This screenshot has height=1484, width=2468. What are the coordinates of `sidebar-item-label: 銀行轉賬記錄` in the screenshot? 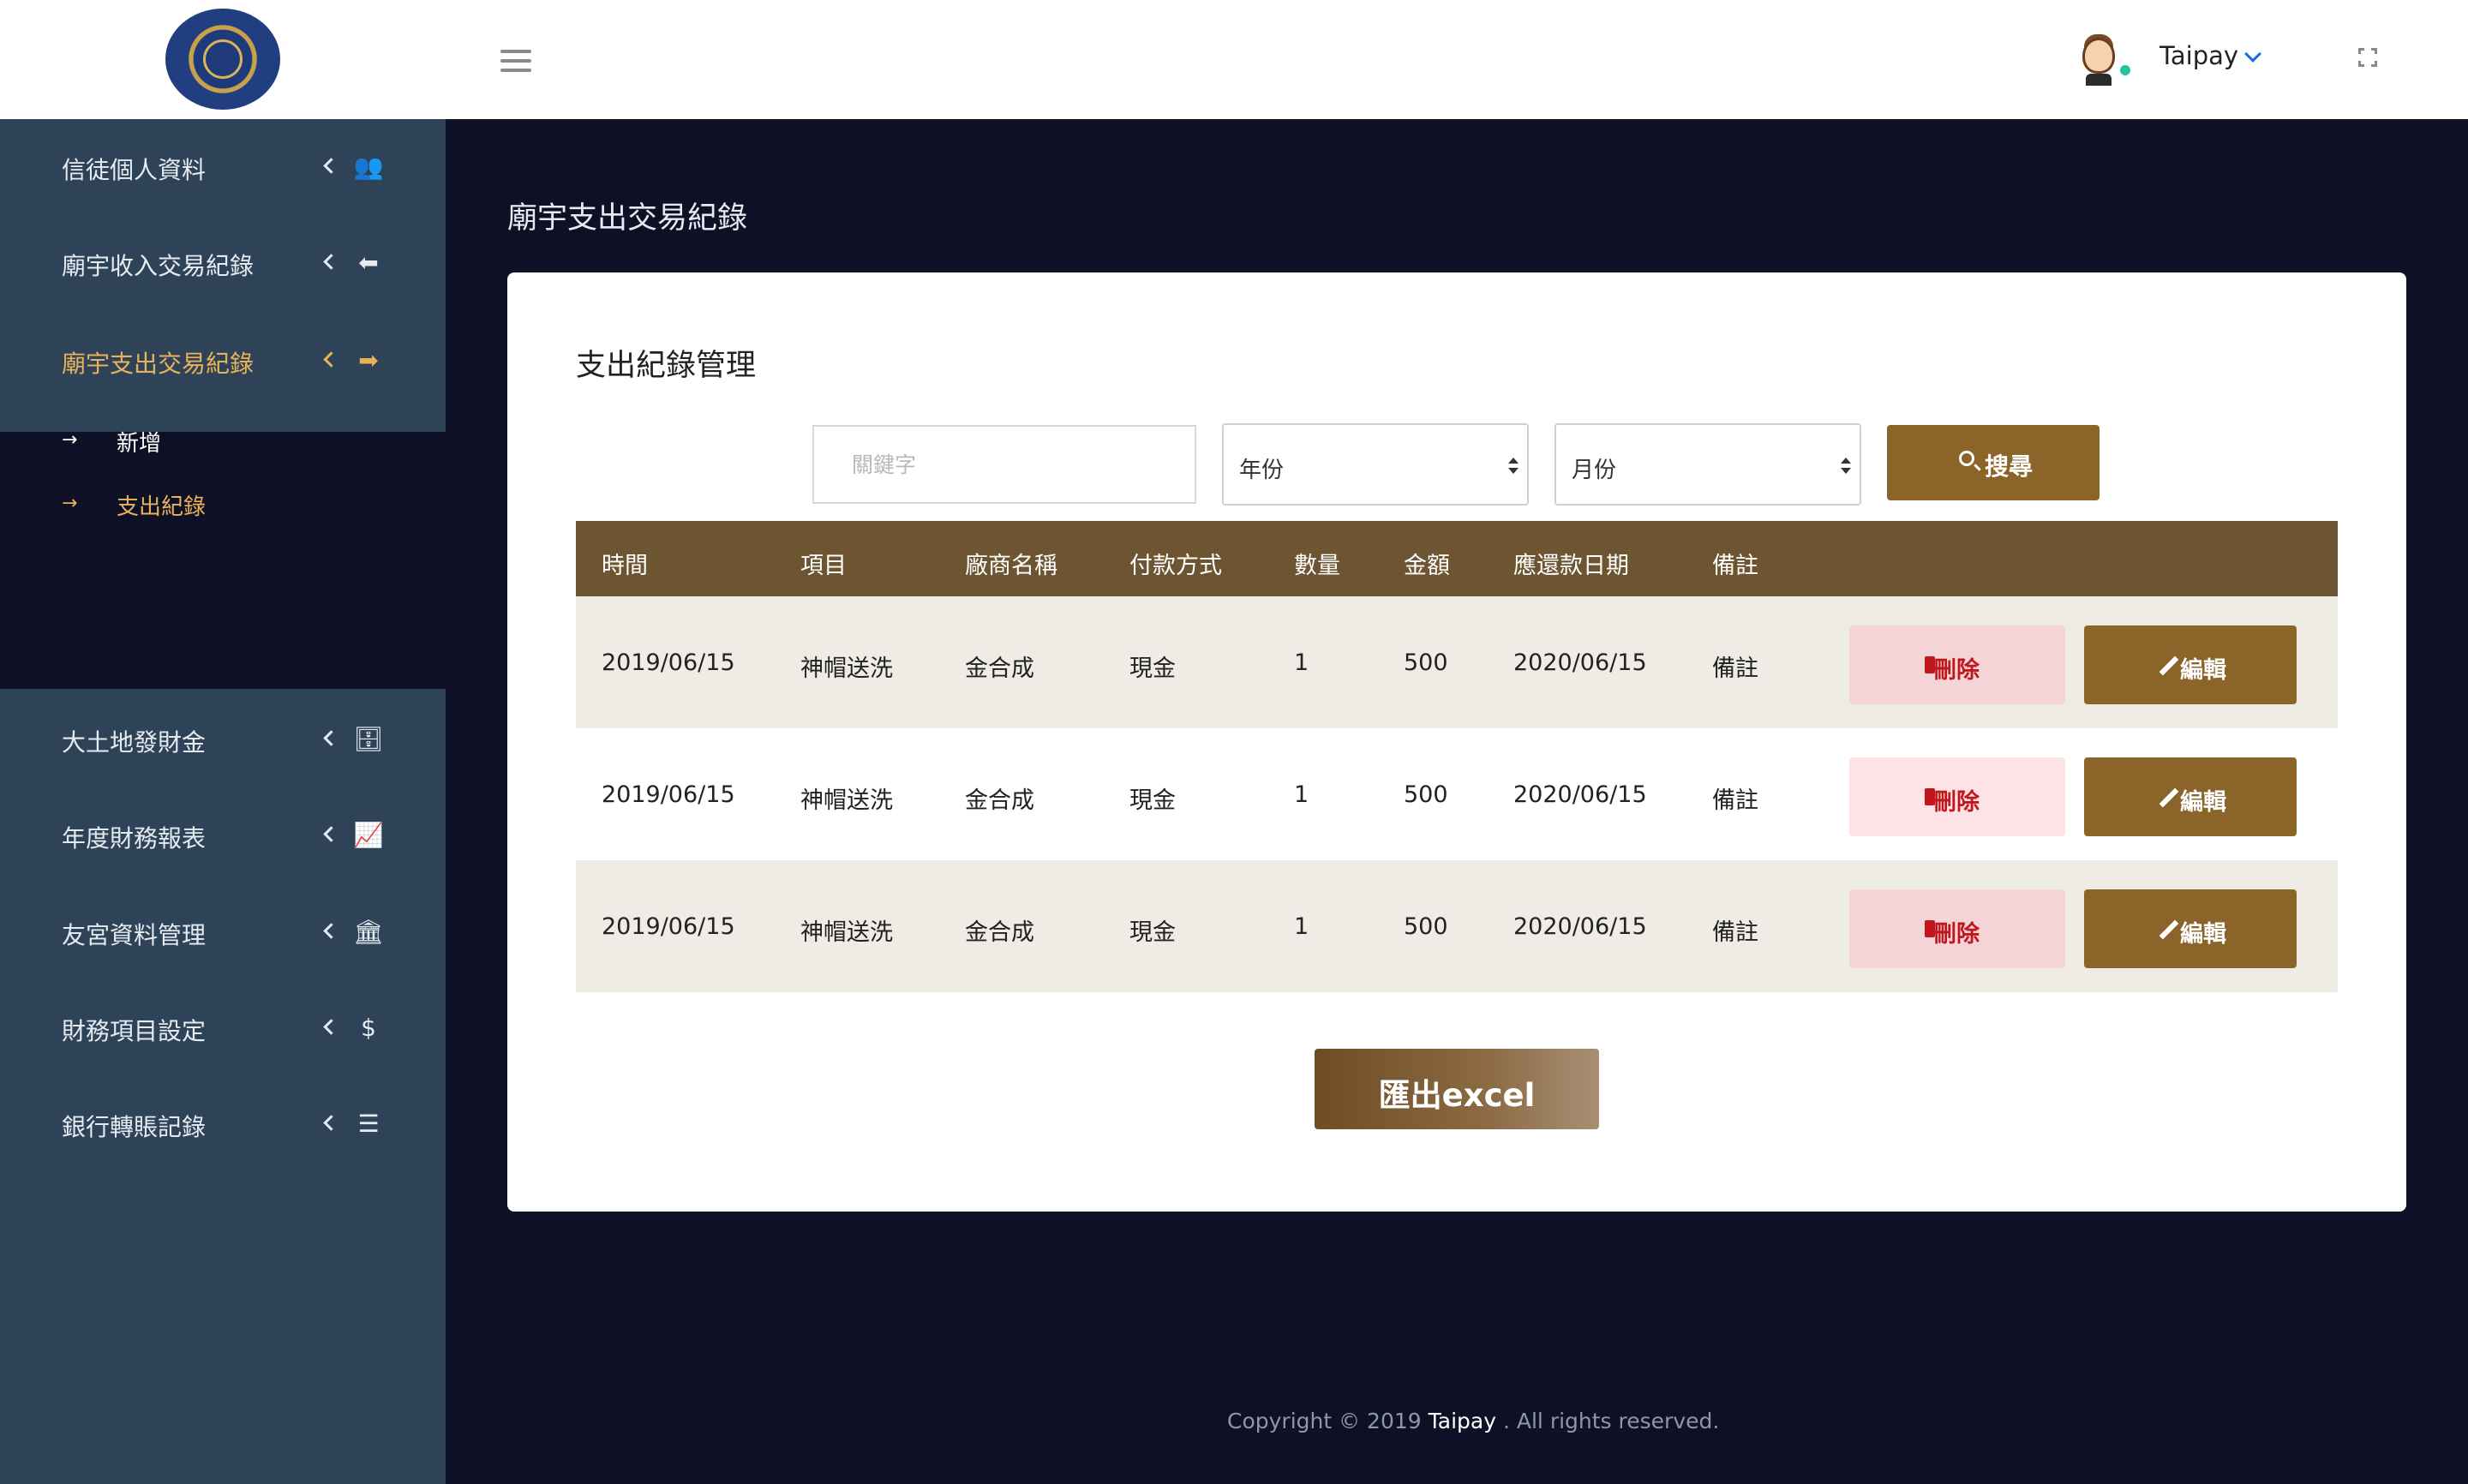 It's located at (134, 1127).